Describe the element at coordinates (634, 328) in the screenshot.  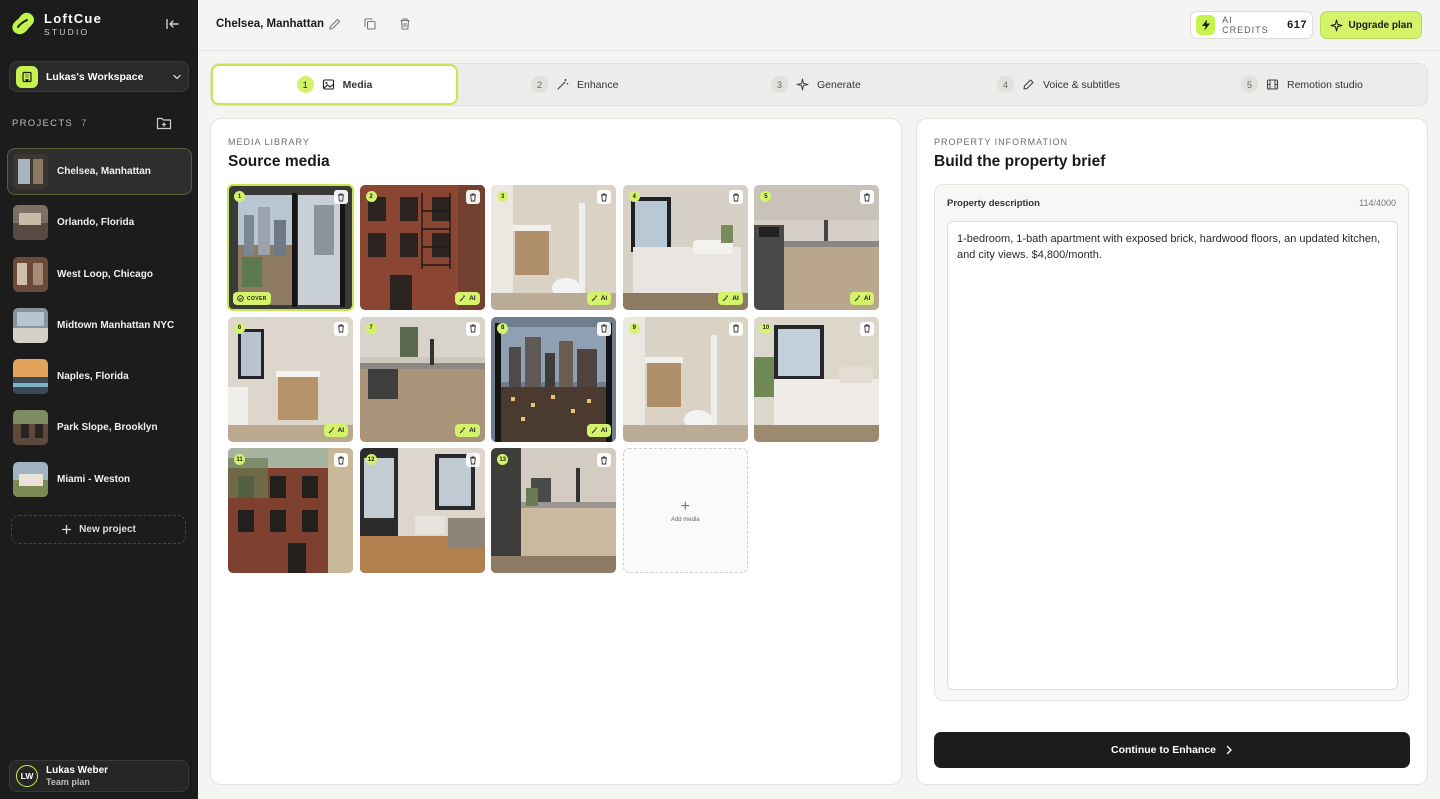
I see `media-number: 9` at that location.